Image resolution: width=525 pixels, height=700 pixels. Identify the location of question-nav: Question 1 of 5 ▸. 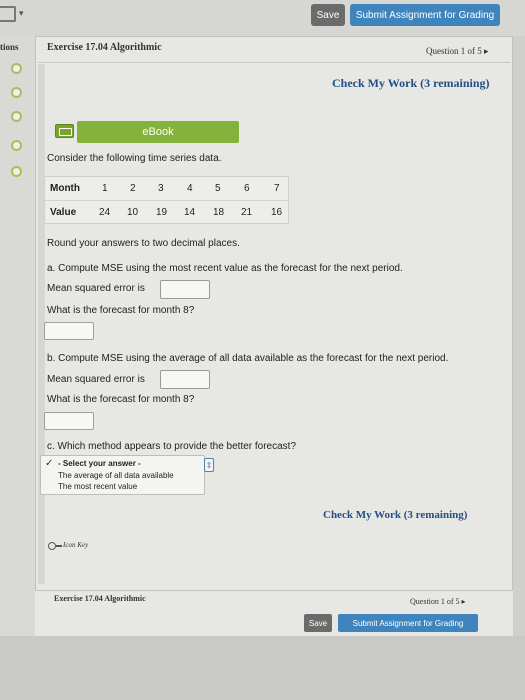
(457, 51).